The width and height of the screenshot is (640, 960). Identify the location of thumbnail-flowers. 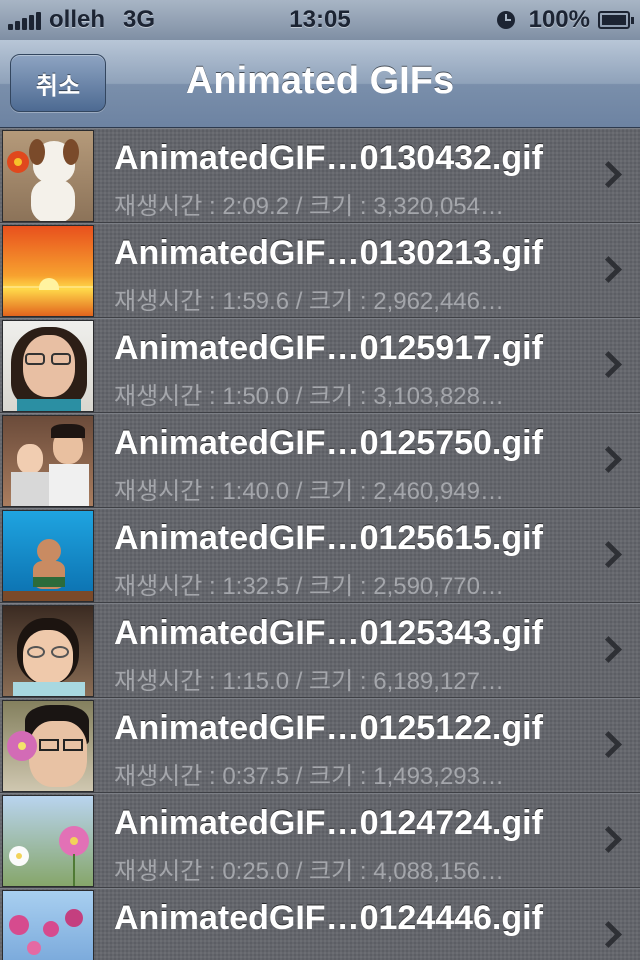
(48, 925).